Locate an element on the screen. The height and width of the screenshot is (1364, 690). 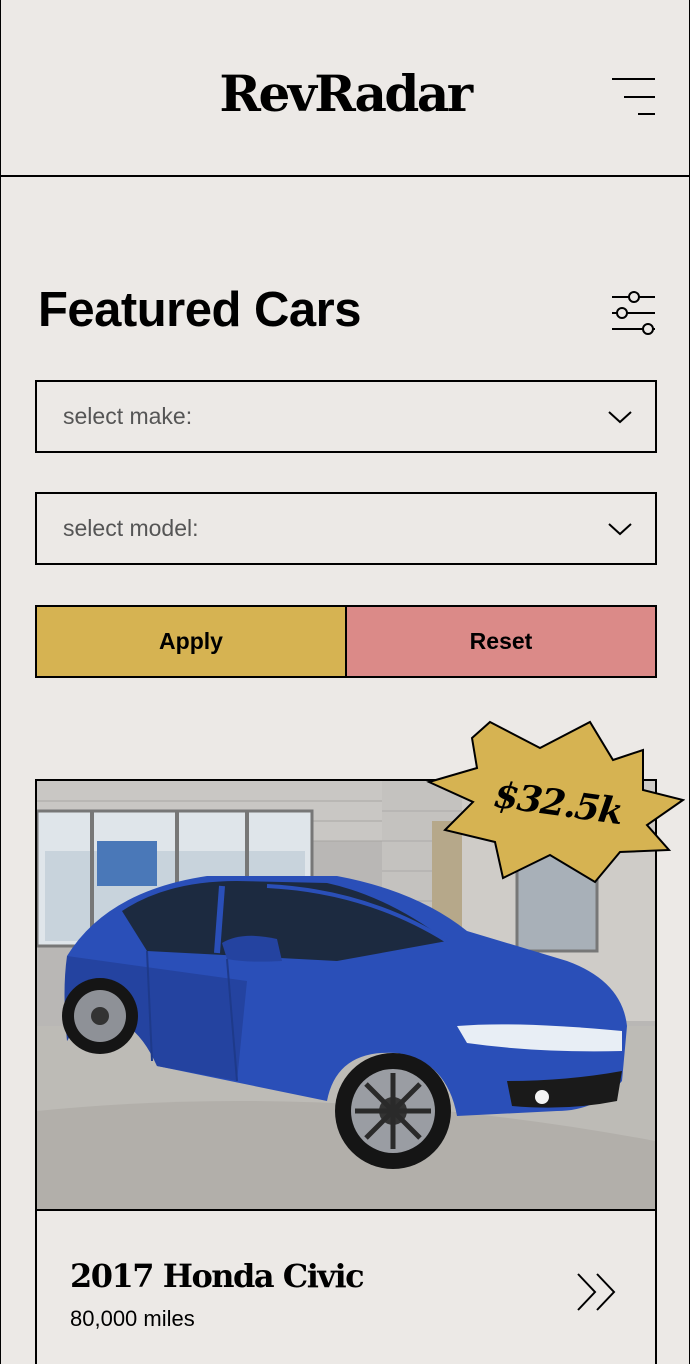
hamburger-menu-icon is located at coordinates (633, 97).